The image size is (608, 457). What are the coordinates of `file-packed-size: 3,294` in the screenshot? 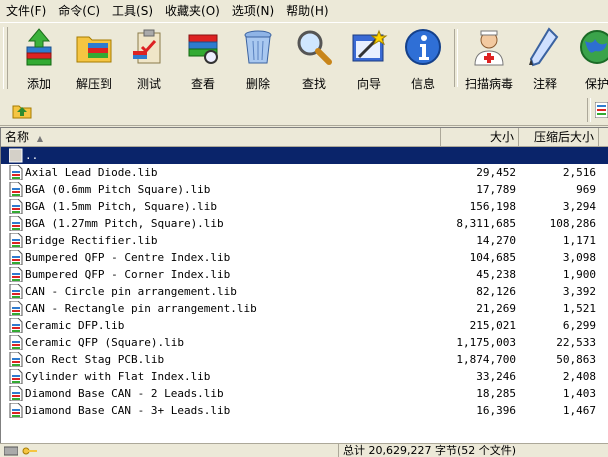 It's located at (579, 206).